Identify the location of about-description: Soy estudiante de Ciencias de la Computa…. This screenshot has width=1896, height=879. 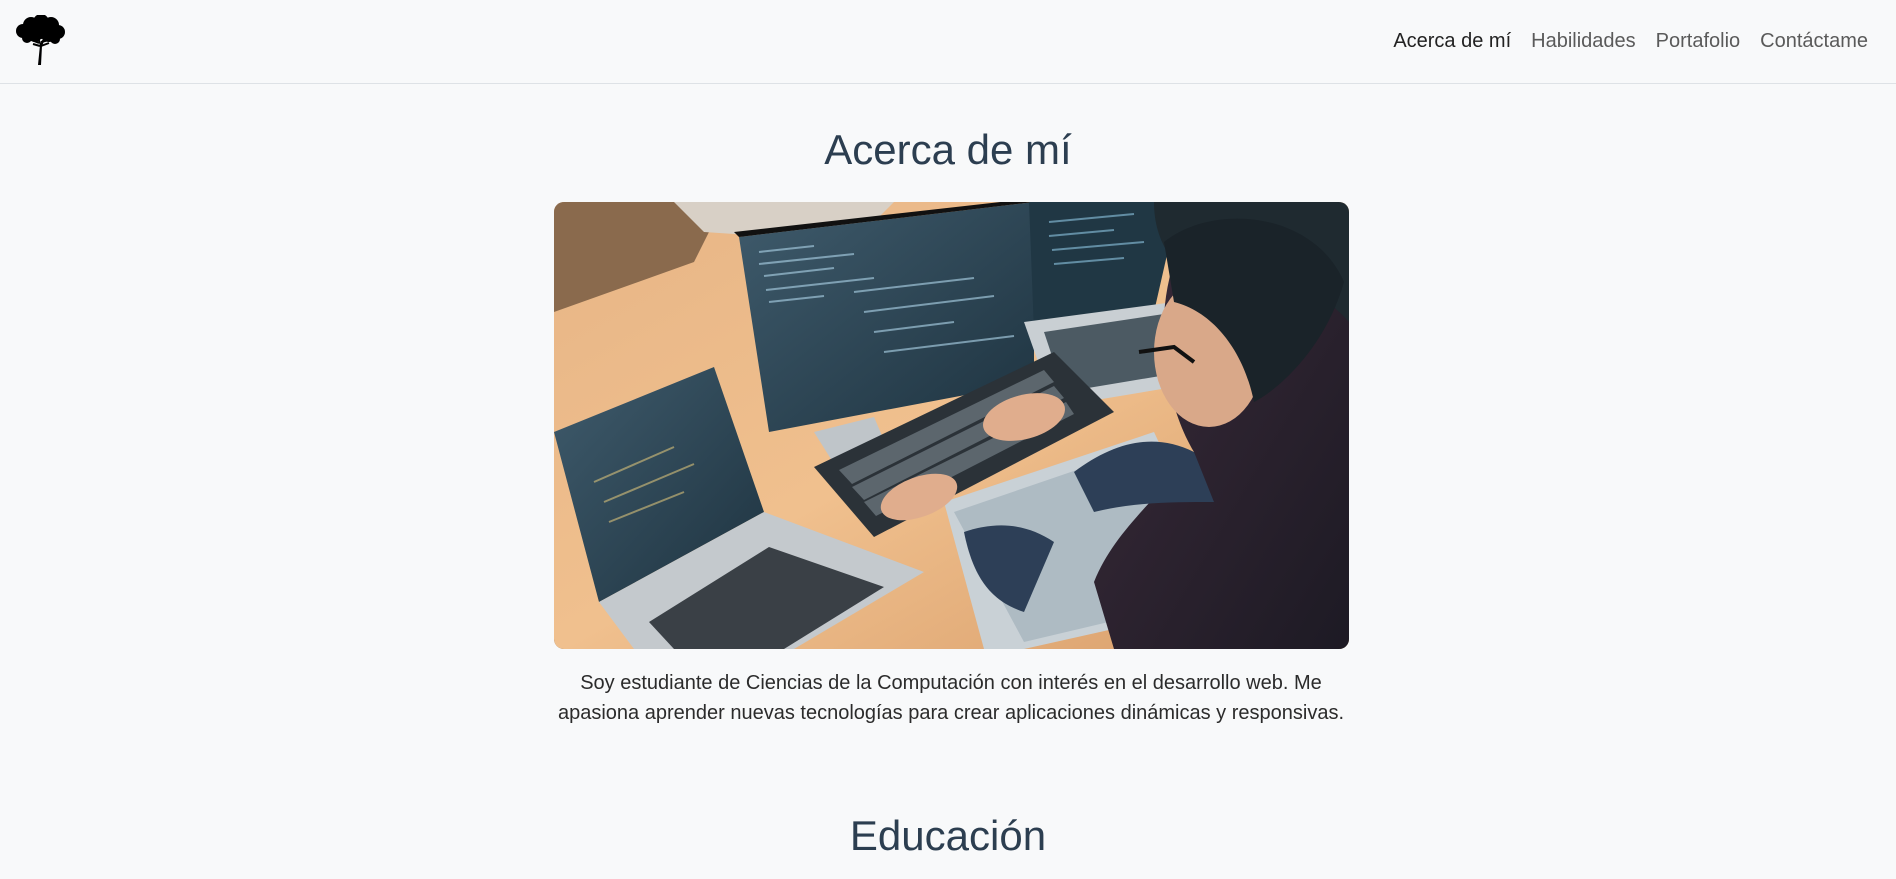
(950, 698).